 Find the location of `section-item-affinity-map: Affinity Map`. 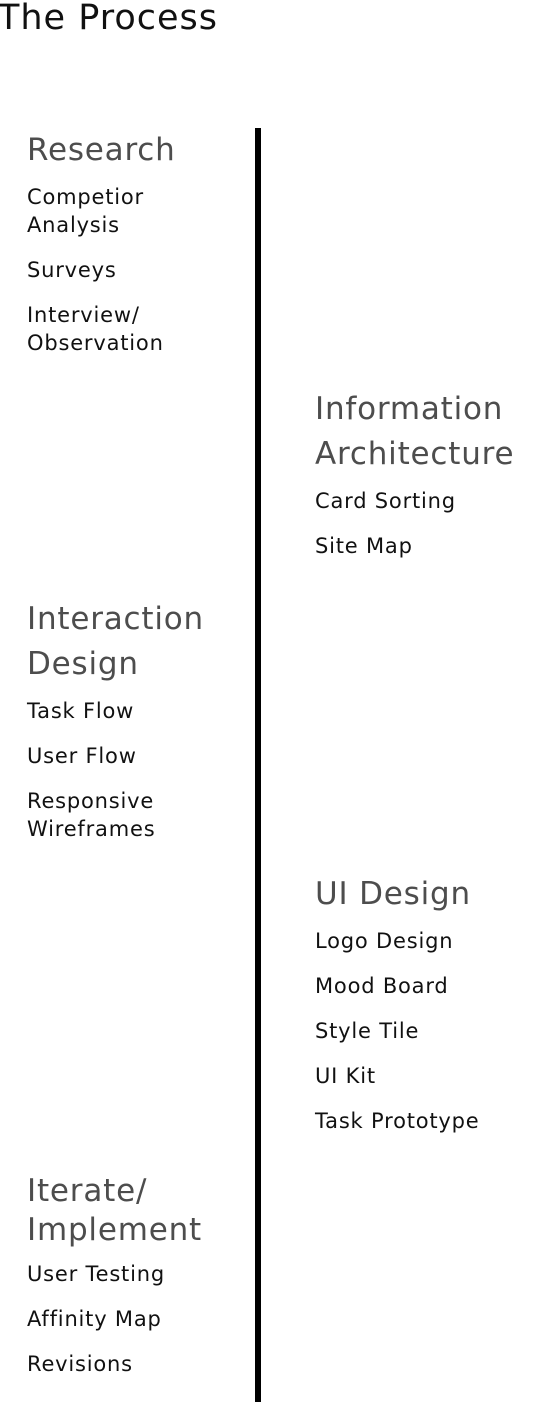

section-item-affinity-map: Affinity Map is located at coordinates (94, 1319).